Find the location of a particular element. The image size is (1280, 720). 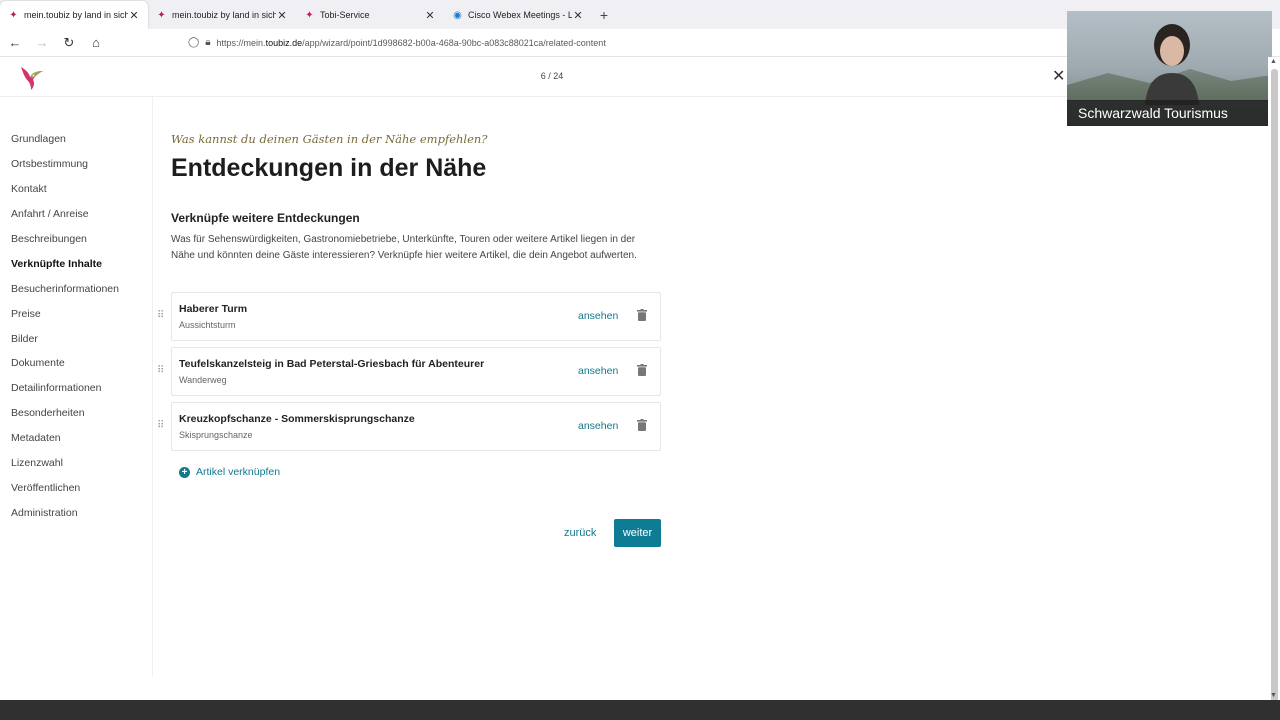

close-wizard-icon: ✕ is located at coordinates (1058, 76).